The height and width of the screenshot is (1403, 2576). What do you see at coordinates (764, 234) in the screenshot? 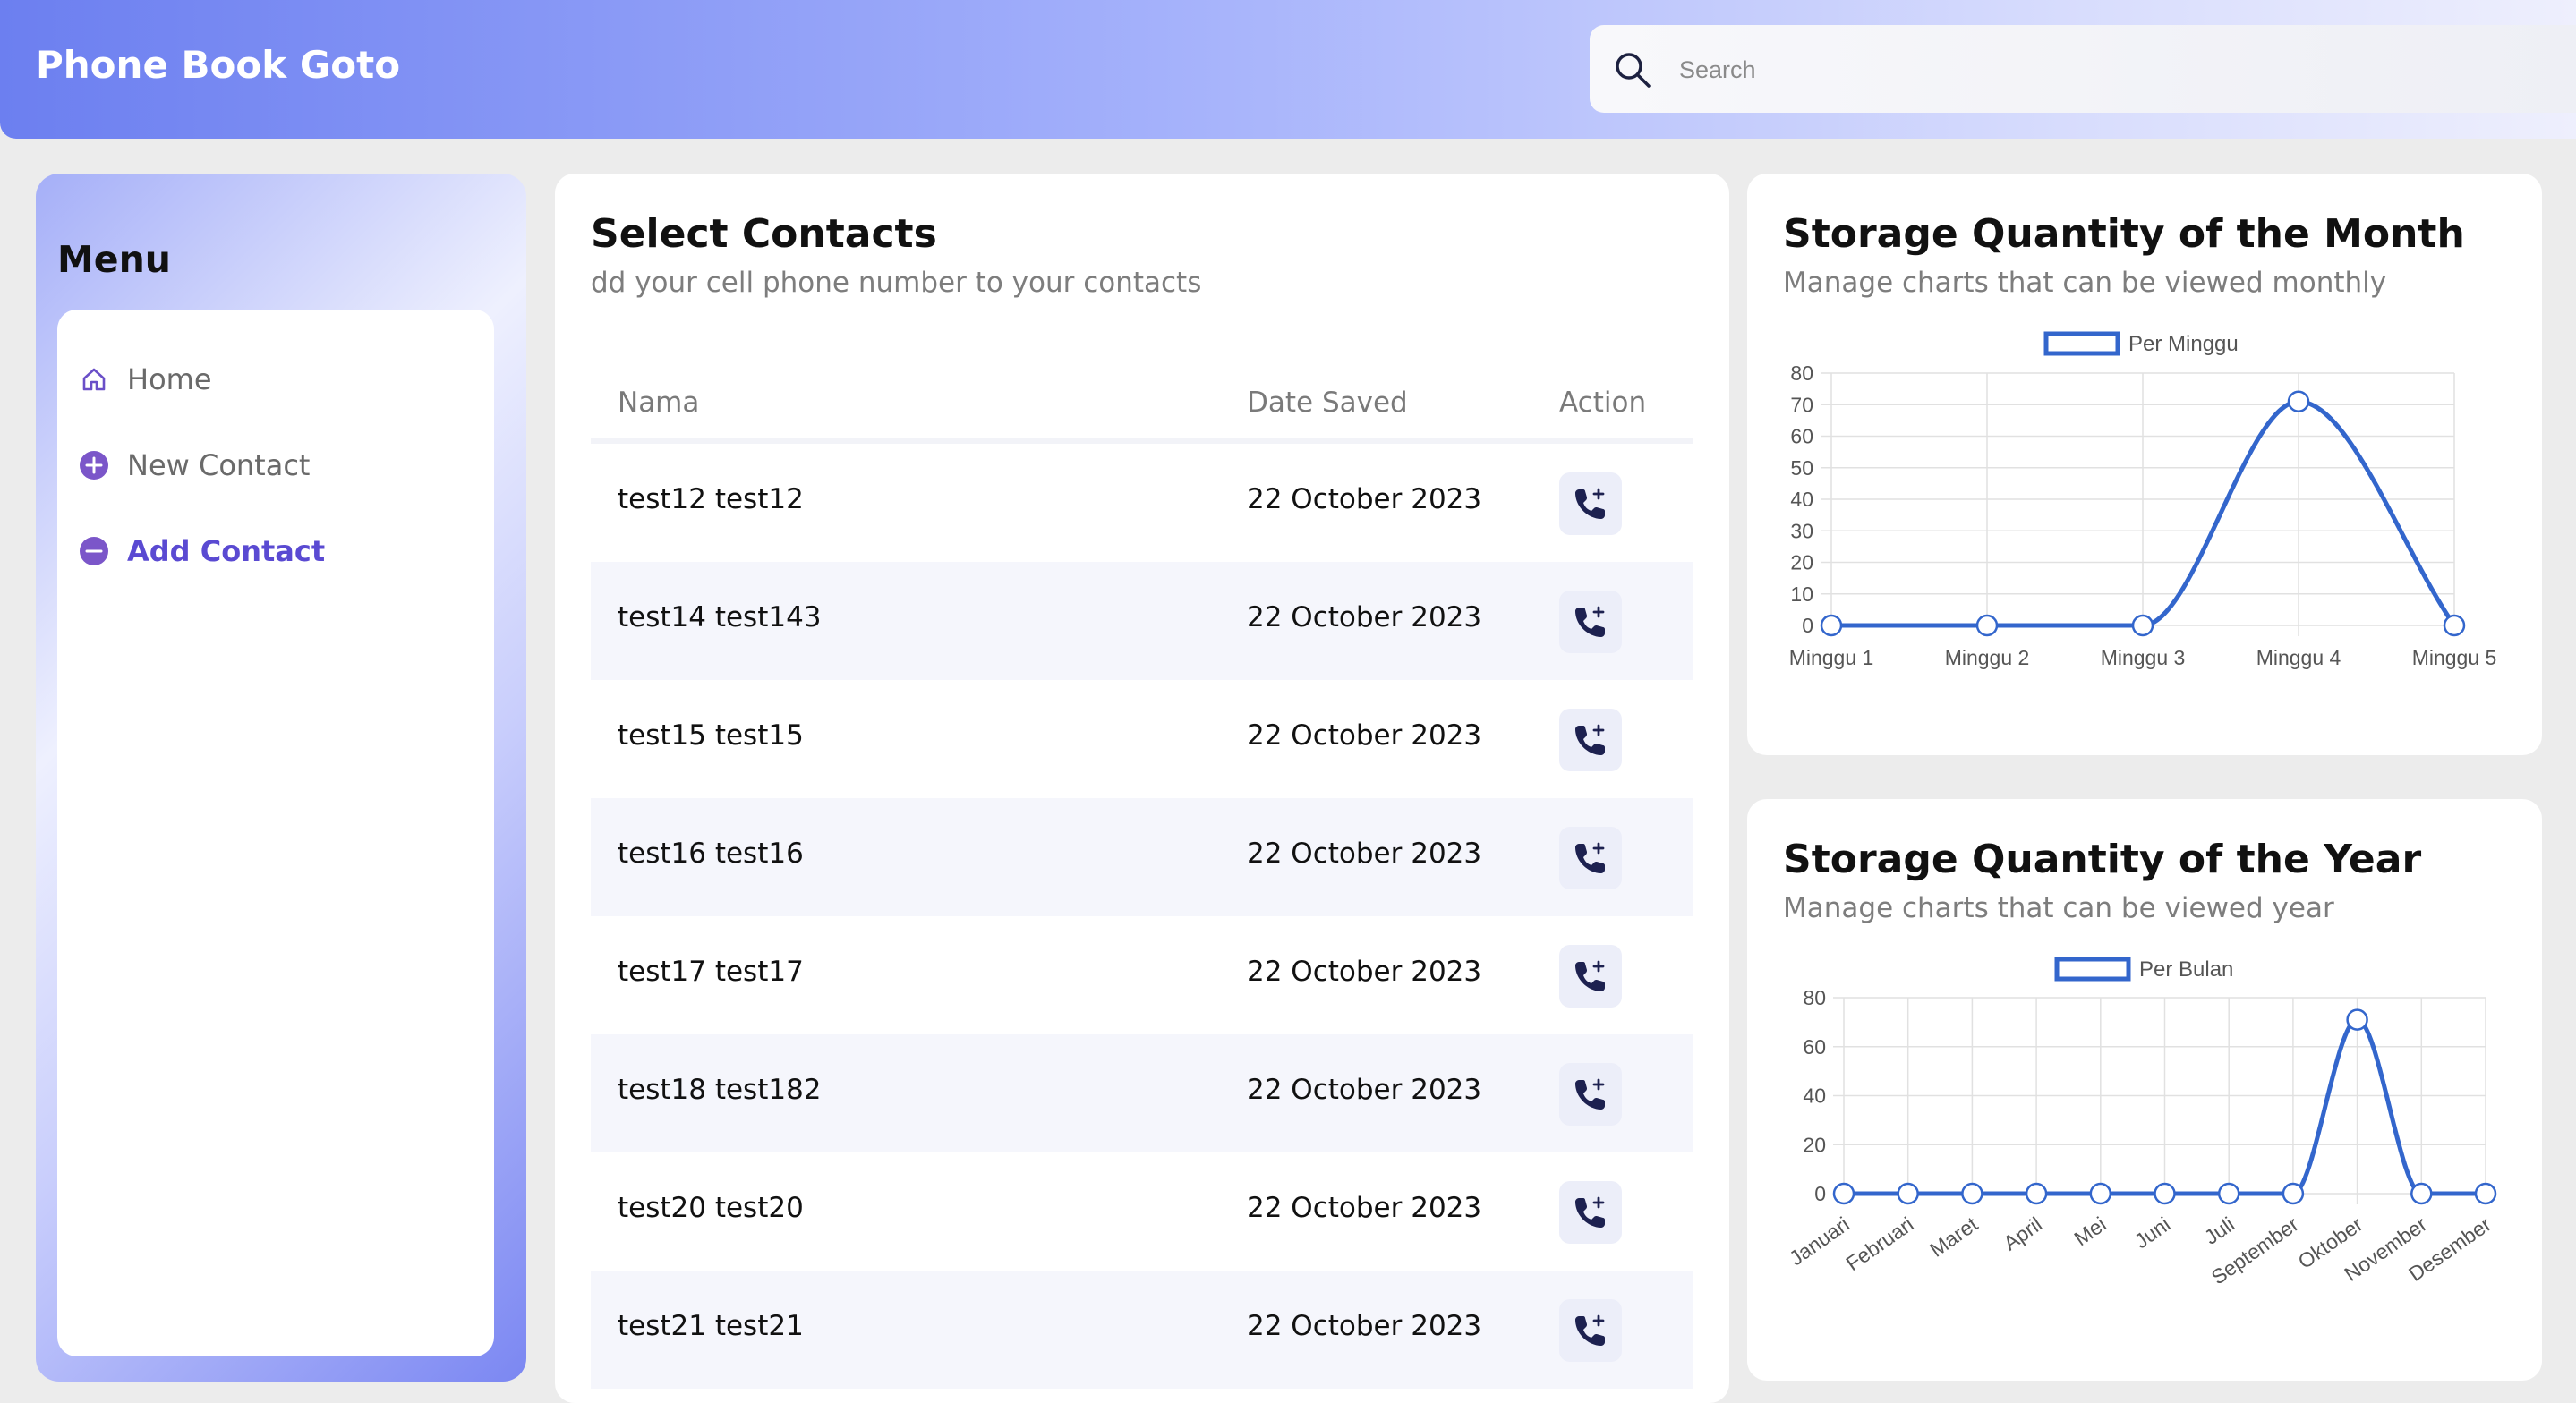
I see `contacts-title: Select Contacts` at bounding box center [764, 234].